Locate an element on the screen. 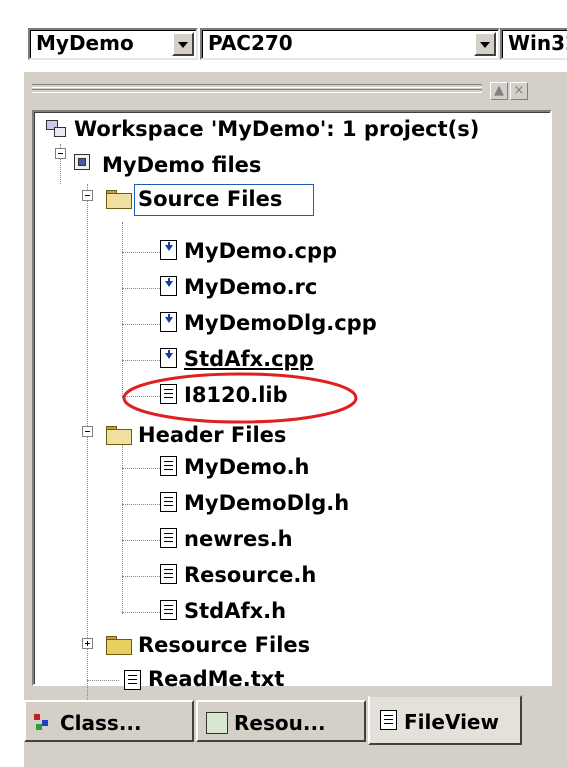  tree-item-file: MyDemo.h is located at coordinates (247, 467).